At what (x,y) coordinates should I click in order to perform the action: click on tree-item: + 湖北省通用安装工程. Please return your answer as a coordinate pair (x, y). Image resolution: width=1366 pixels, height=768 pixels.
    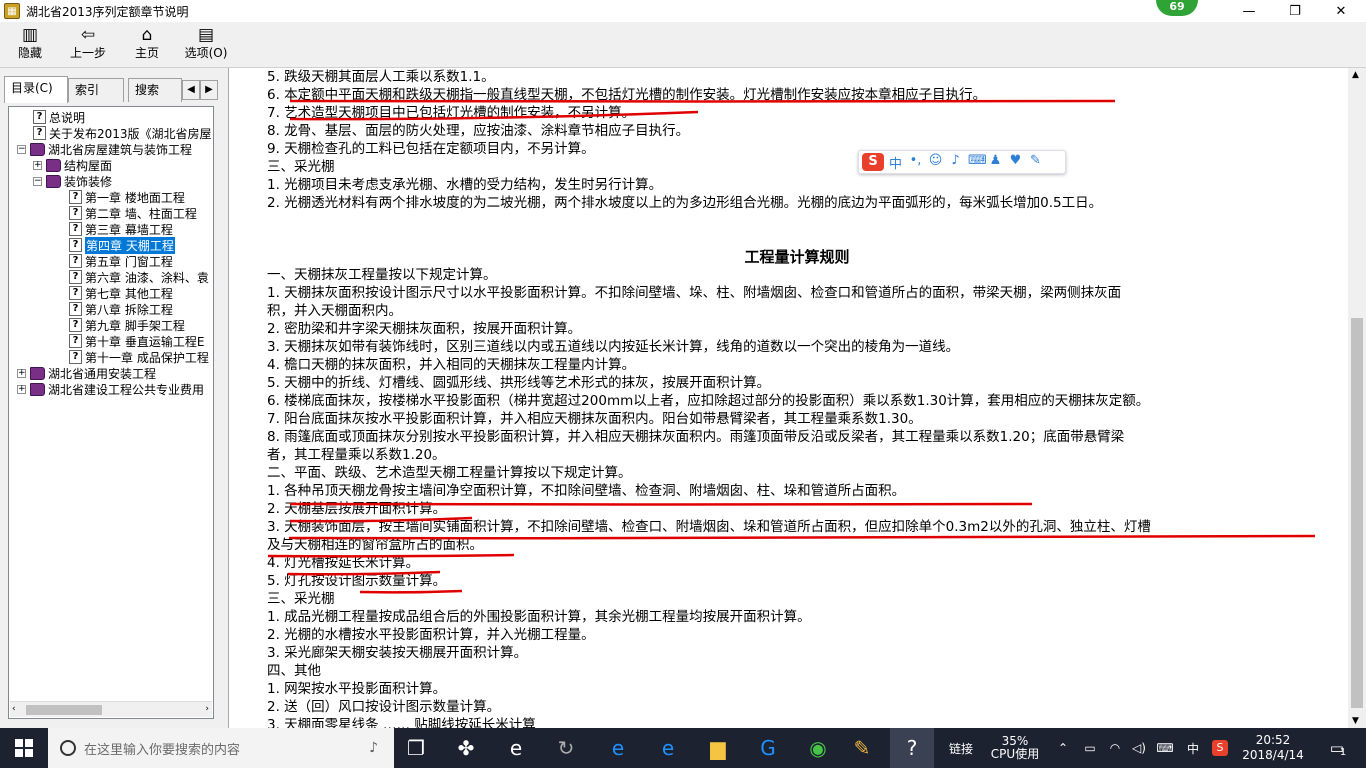
    Looking at the image, I should click on (86, 373).